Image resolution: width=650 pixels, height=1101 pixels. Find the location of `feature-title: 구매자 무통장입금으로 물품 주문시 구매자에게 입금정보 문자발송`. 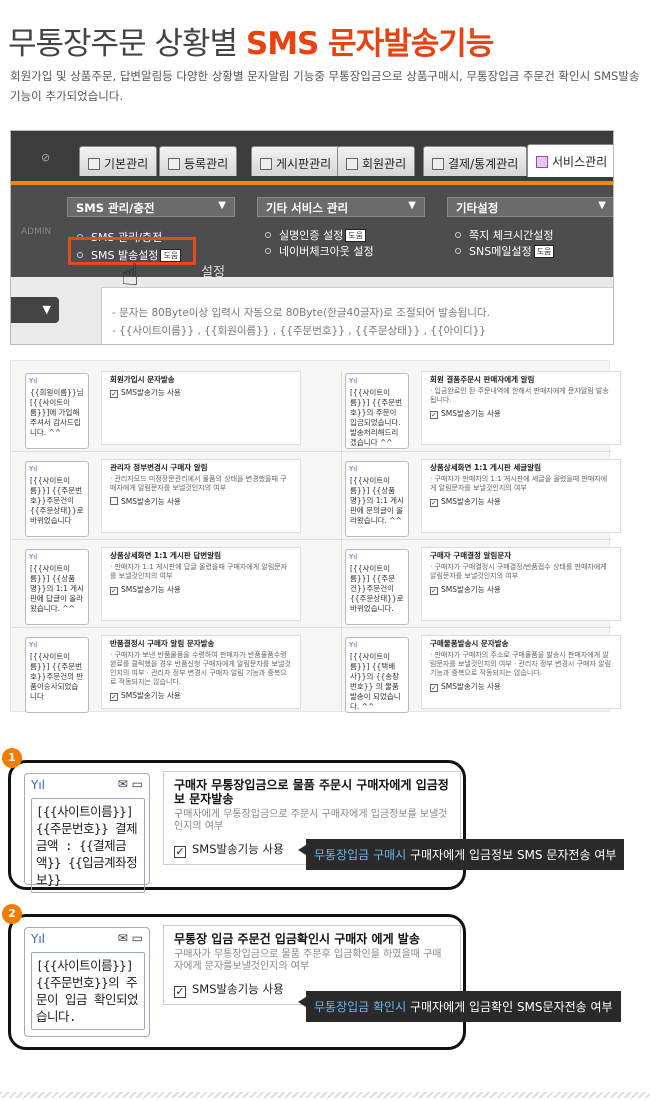

feature-title: 구매자 무통장입금으로 물품 주문시 구매자에게 입금정보 문자발송 is located at coordinates (311, 792).